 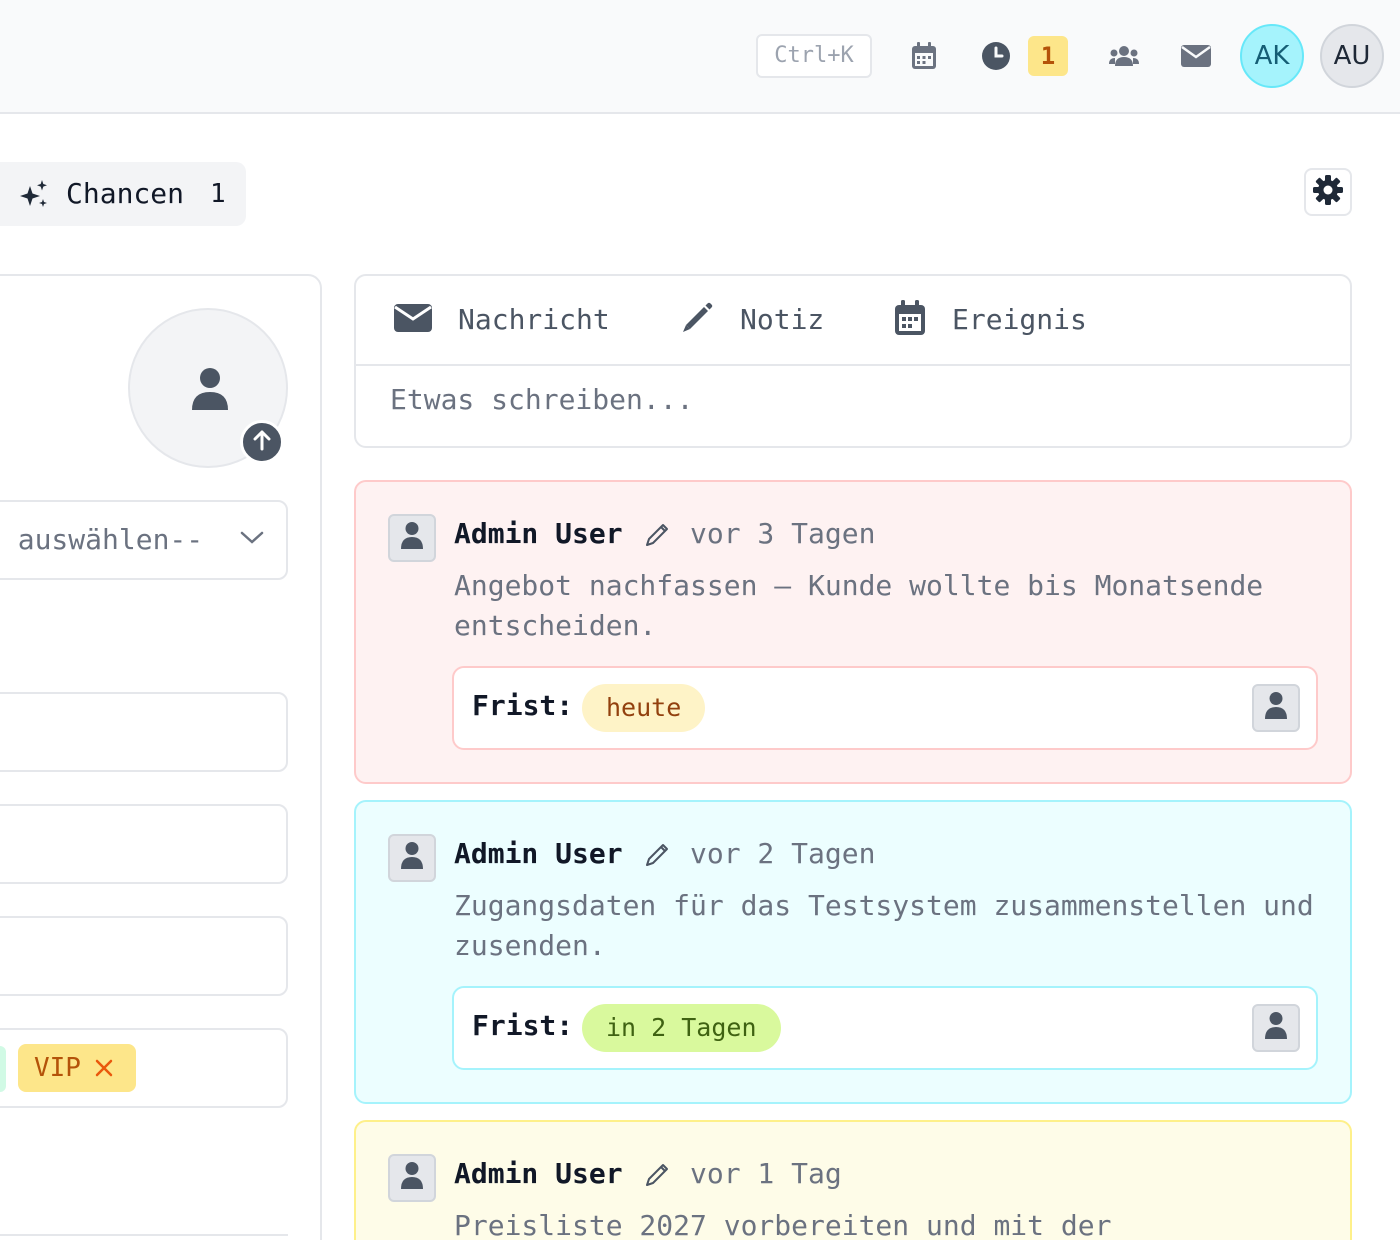 What do you see at coordinates (783, 853) in the screenshot?
I see `activity-time: vor 2 Tagen` at bounding box center [783, 853].